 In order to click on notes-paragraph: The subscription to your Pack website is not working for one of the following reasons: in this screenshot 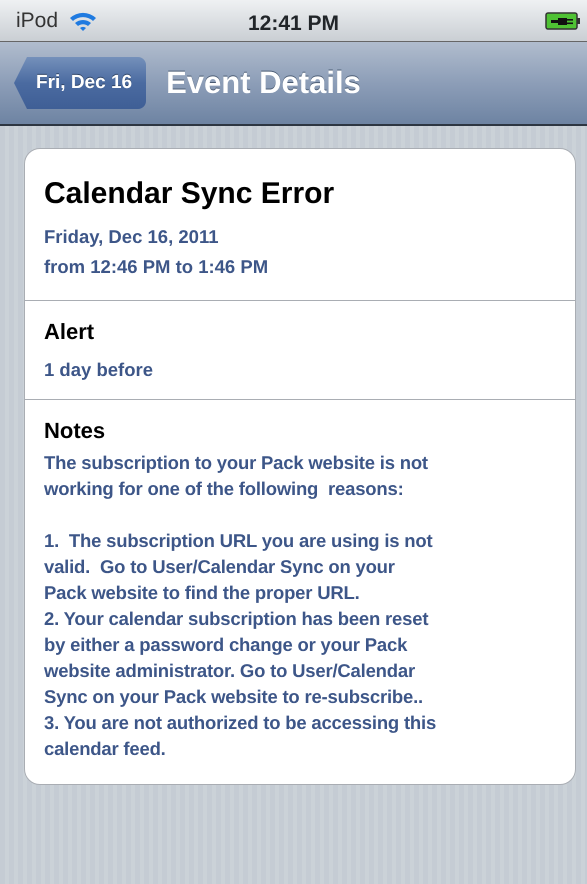, I will do `click(236, 476)`.